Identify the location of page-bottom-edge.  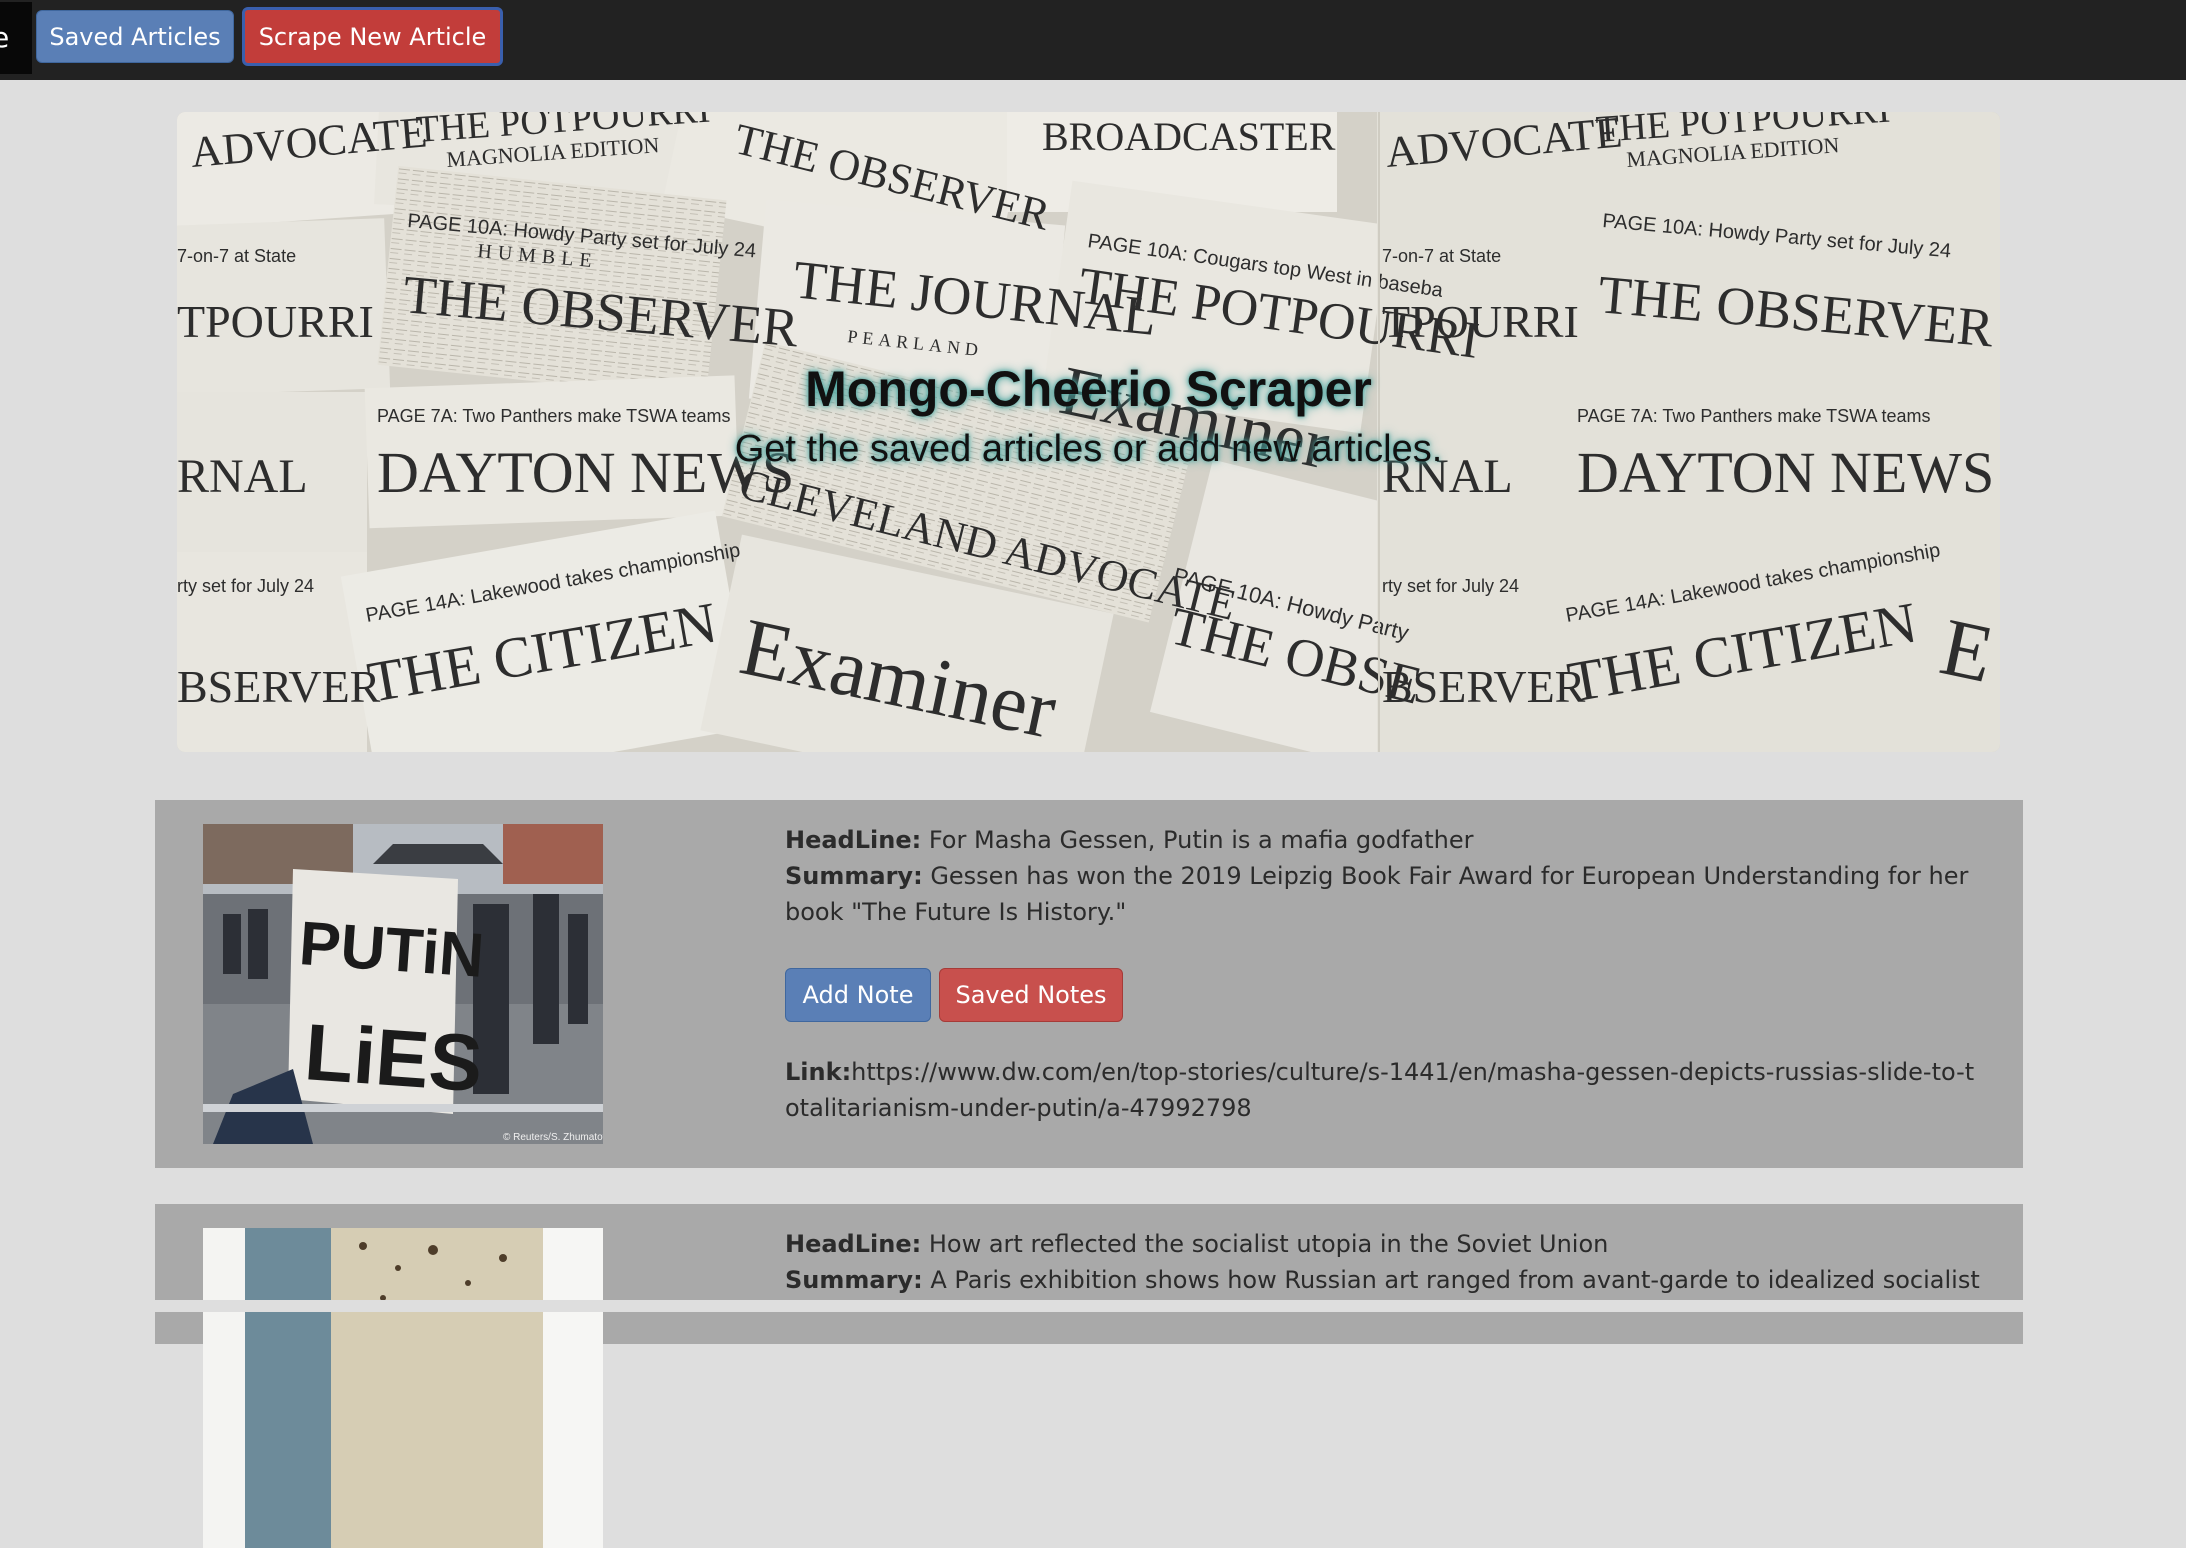
(1093, 1306).